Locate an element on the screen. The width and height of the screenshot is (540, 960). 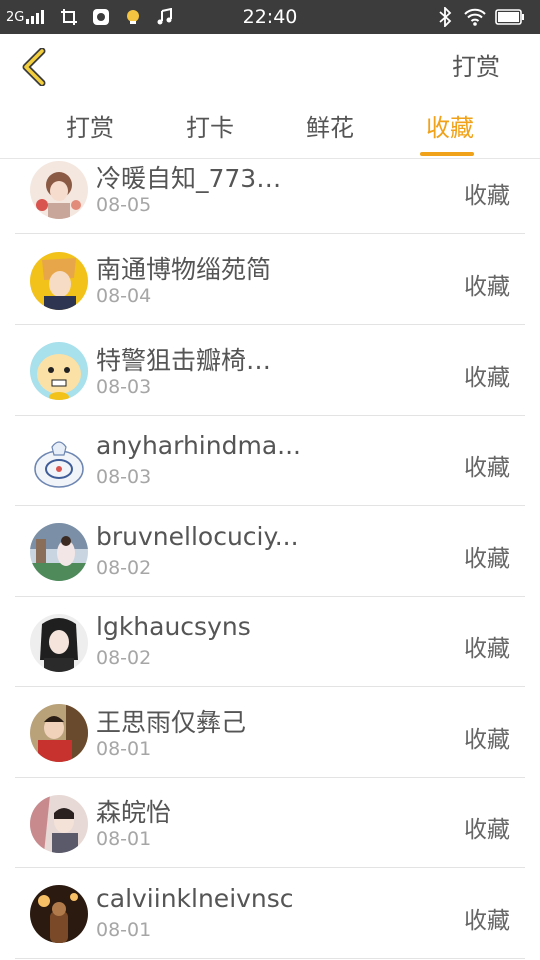
tab-tip: 打赏 is located at coordinates (90, 129).